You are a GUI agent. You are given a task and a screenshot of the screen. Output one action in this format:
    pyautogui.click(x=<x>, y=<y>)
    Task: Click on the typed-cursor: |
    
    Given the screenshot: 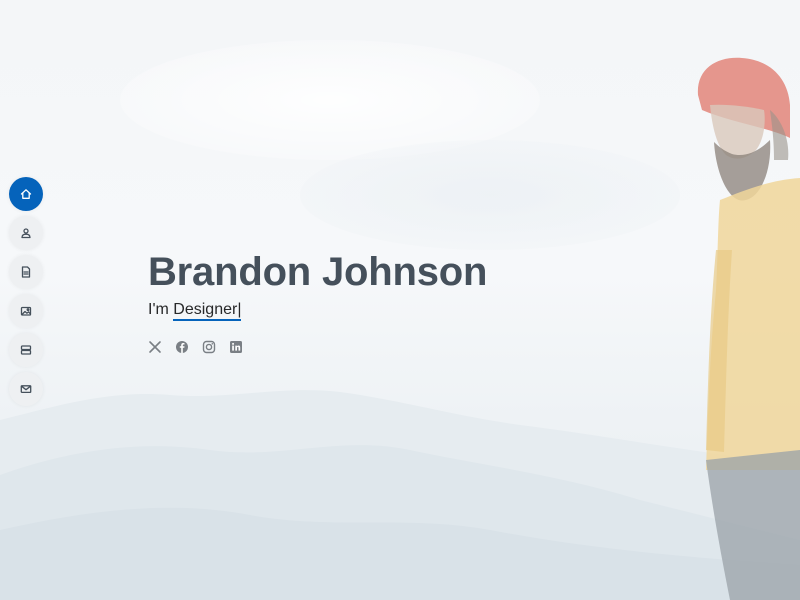 What is the action you would take?
    pyautogui.click(x=239, y=309)
    